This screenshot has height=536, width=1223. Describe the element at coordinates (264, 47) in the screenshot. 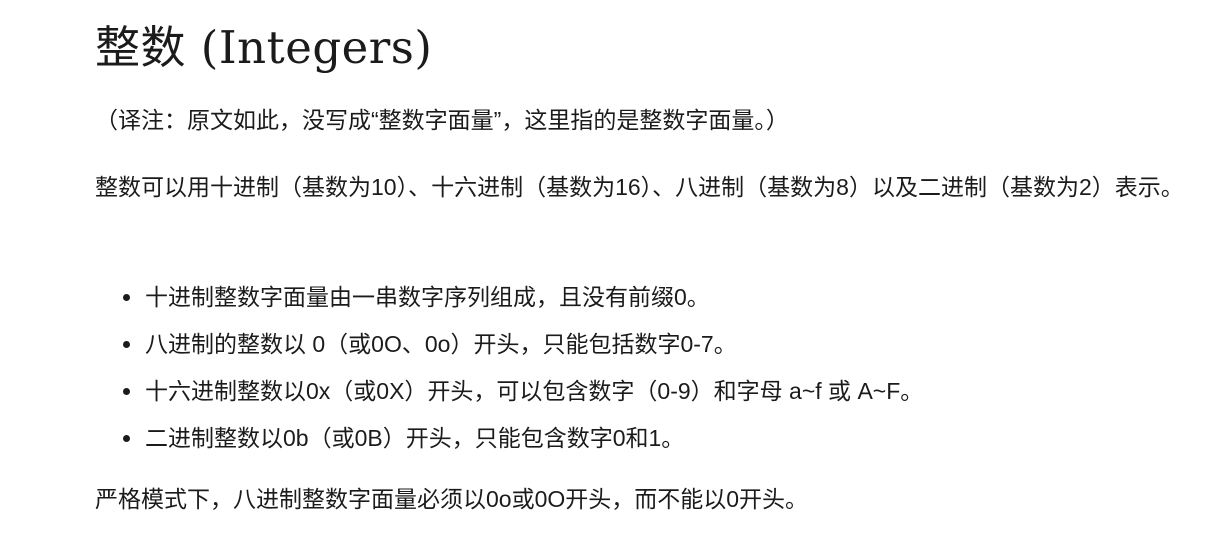

I see `section-heading: 整数 (Integers)` at that location.